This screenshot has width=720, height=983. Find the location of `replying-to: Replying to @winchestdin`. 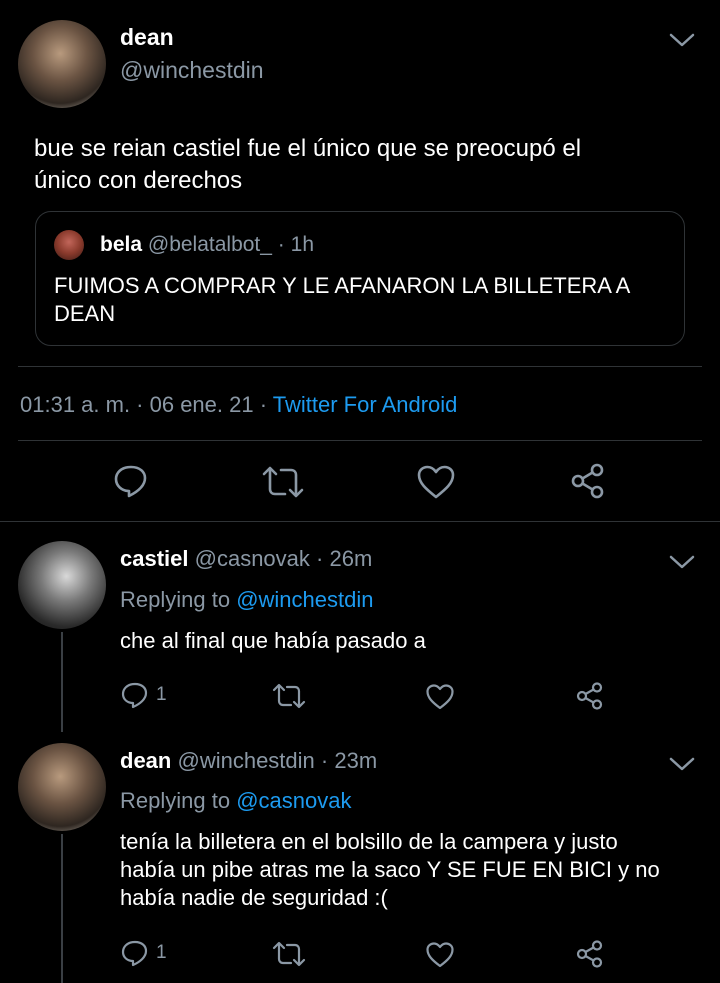

replying-to: Replying to @winchestdin is located at coordinates (247, 600).